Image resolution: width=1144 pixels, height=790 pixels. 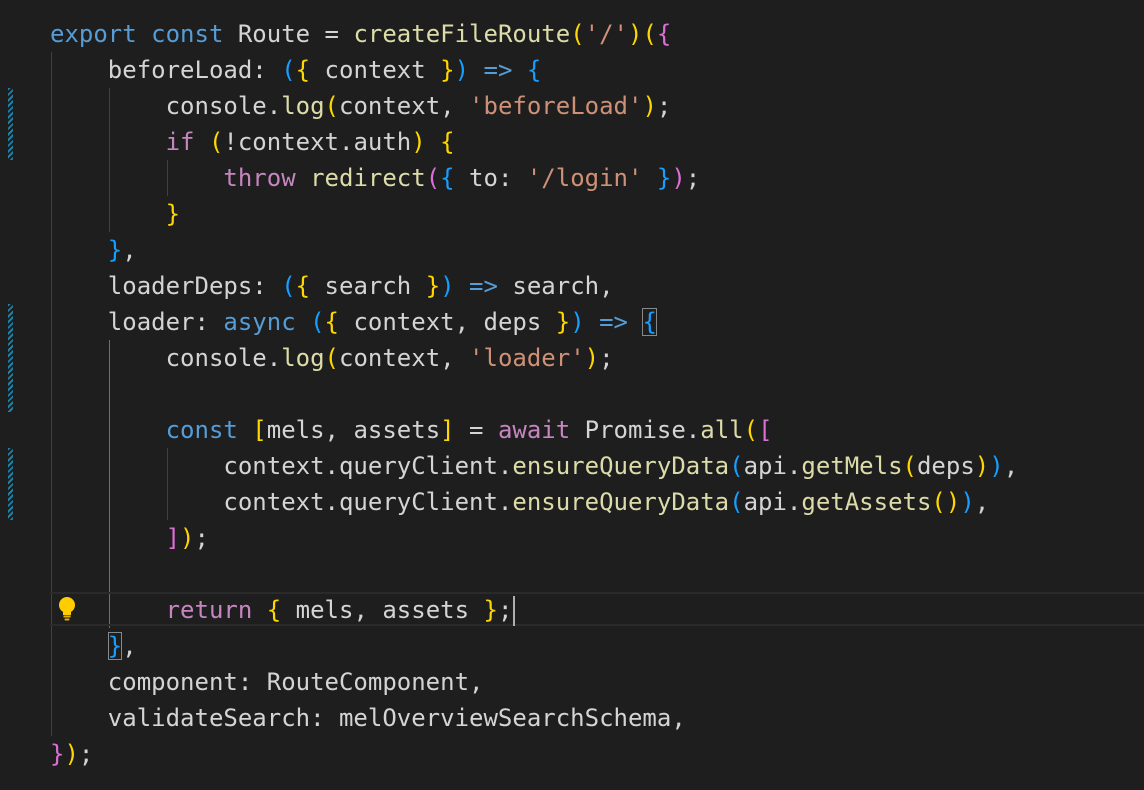 What do you see at coordinates (635, 430) in the screenshot?
I see `code-token: Promise.` at bounding box center [635, 430].